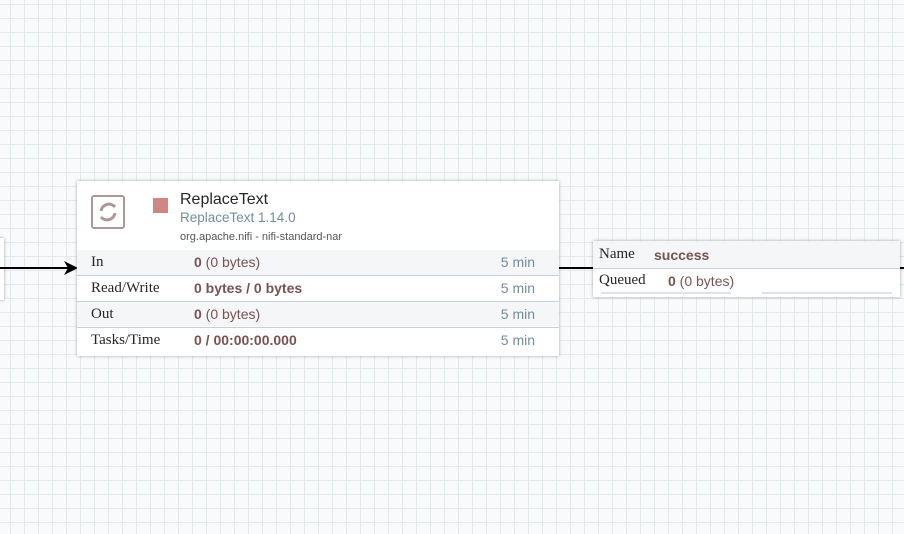 This screenshot has height=534, width=904. I want to click on queued-label: Queued, so click(622, 280).